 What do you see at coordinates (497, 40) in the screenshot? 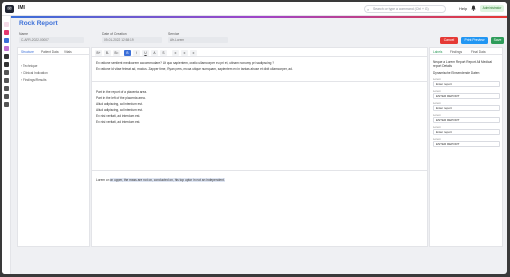
I see `save-button: Save` at bounding box center [497, 40].